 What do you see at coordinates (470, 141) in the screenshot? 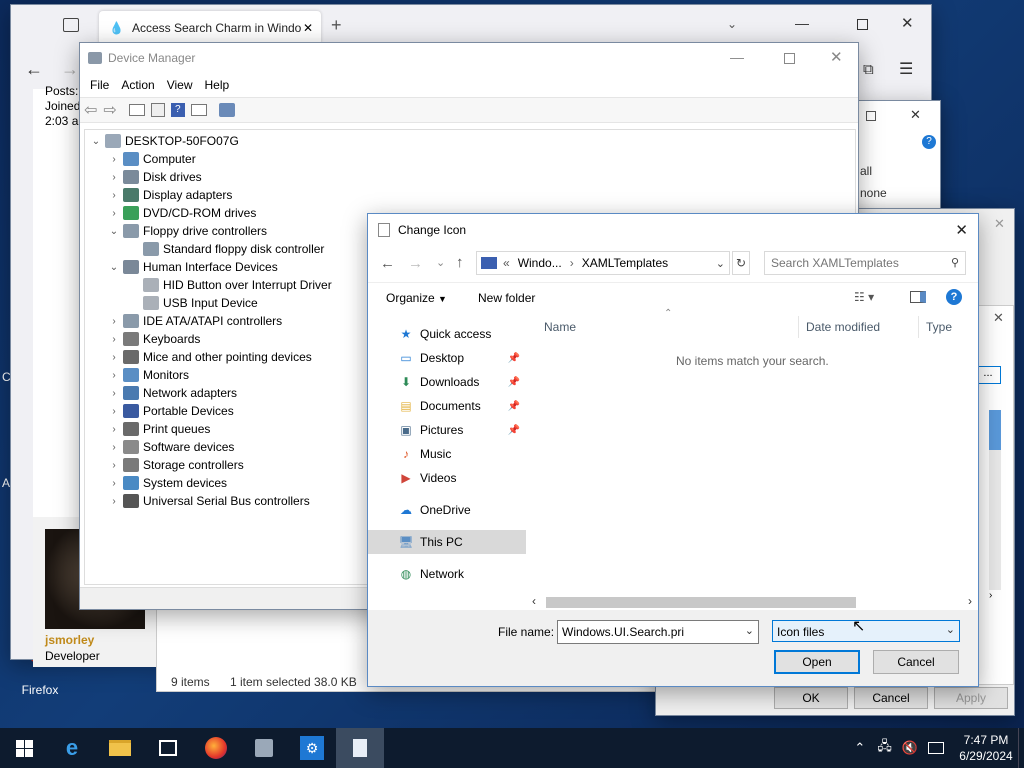
I see `tree-root: ⌄ DESKTOP-50FO07G` at bounding box center [470, 141].